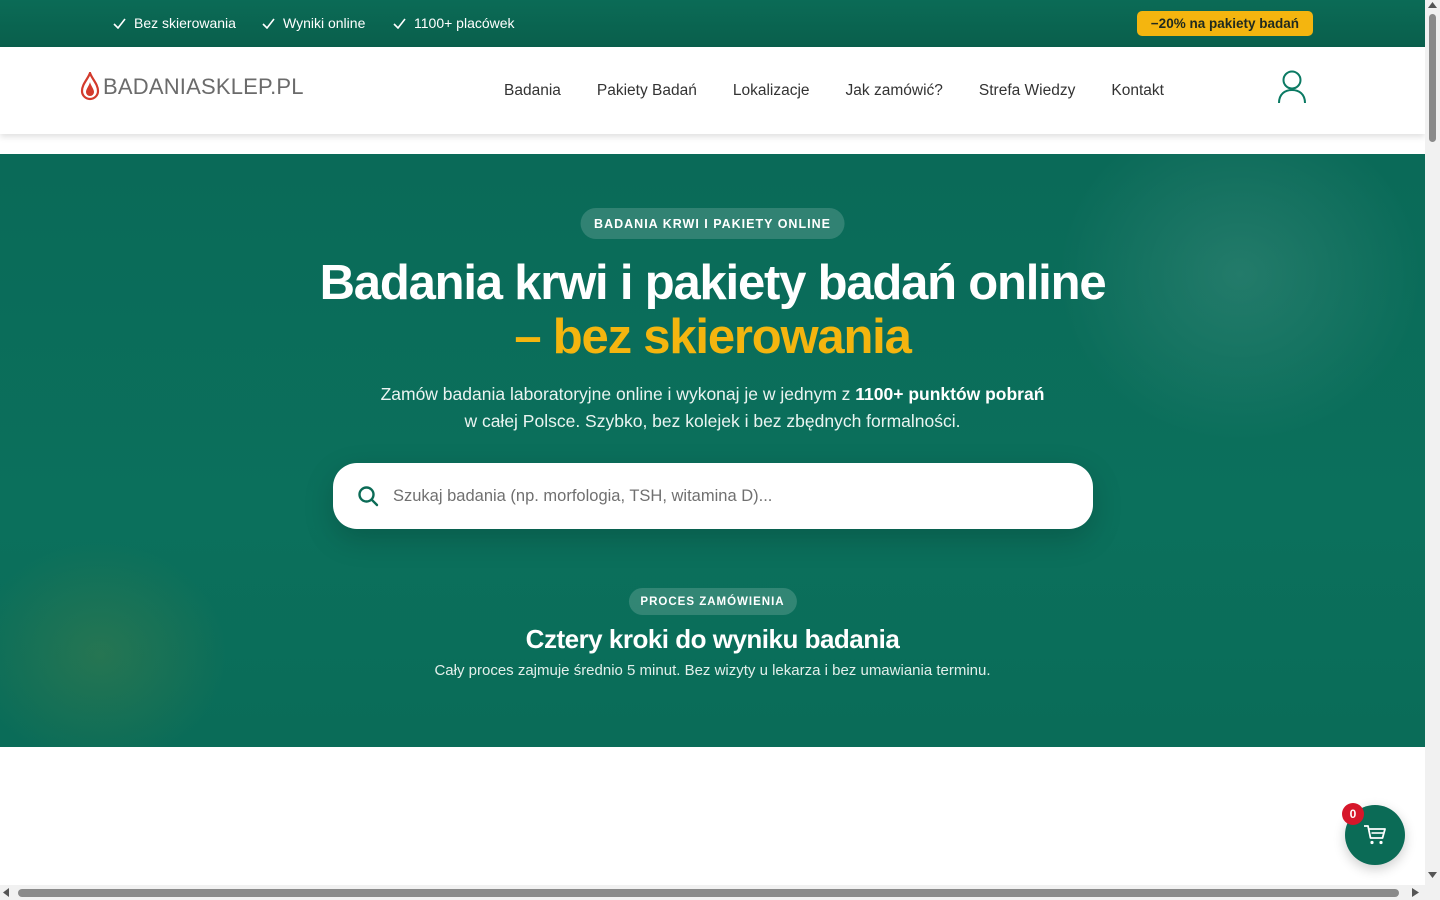 The width and height of the screenshot is (1440, 900). I want to click on user-account-button, so click(1292, 87).